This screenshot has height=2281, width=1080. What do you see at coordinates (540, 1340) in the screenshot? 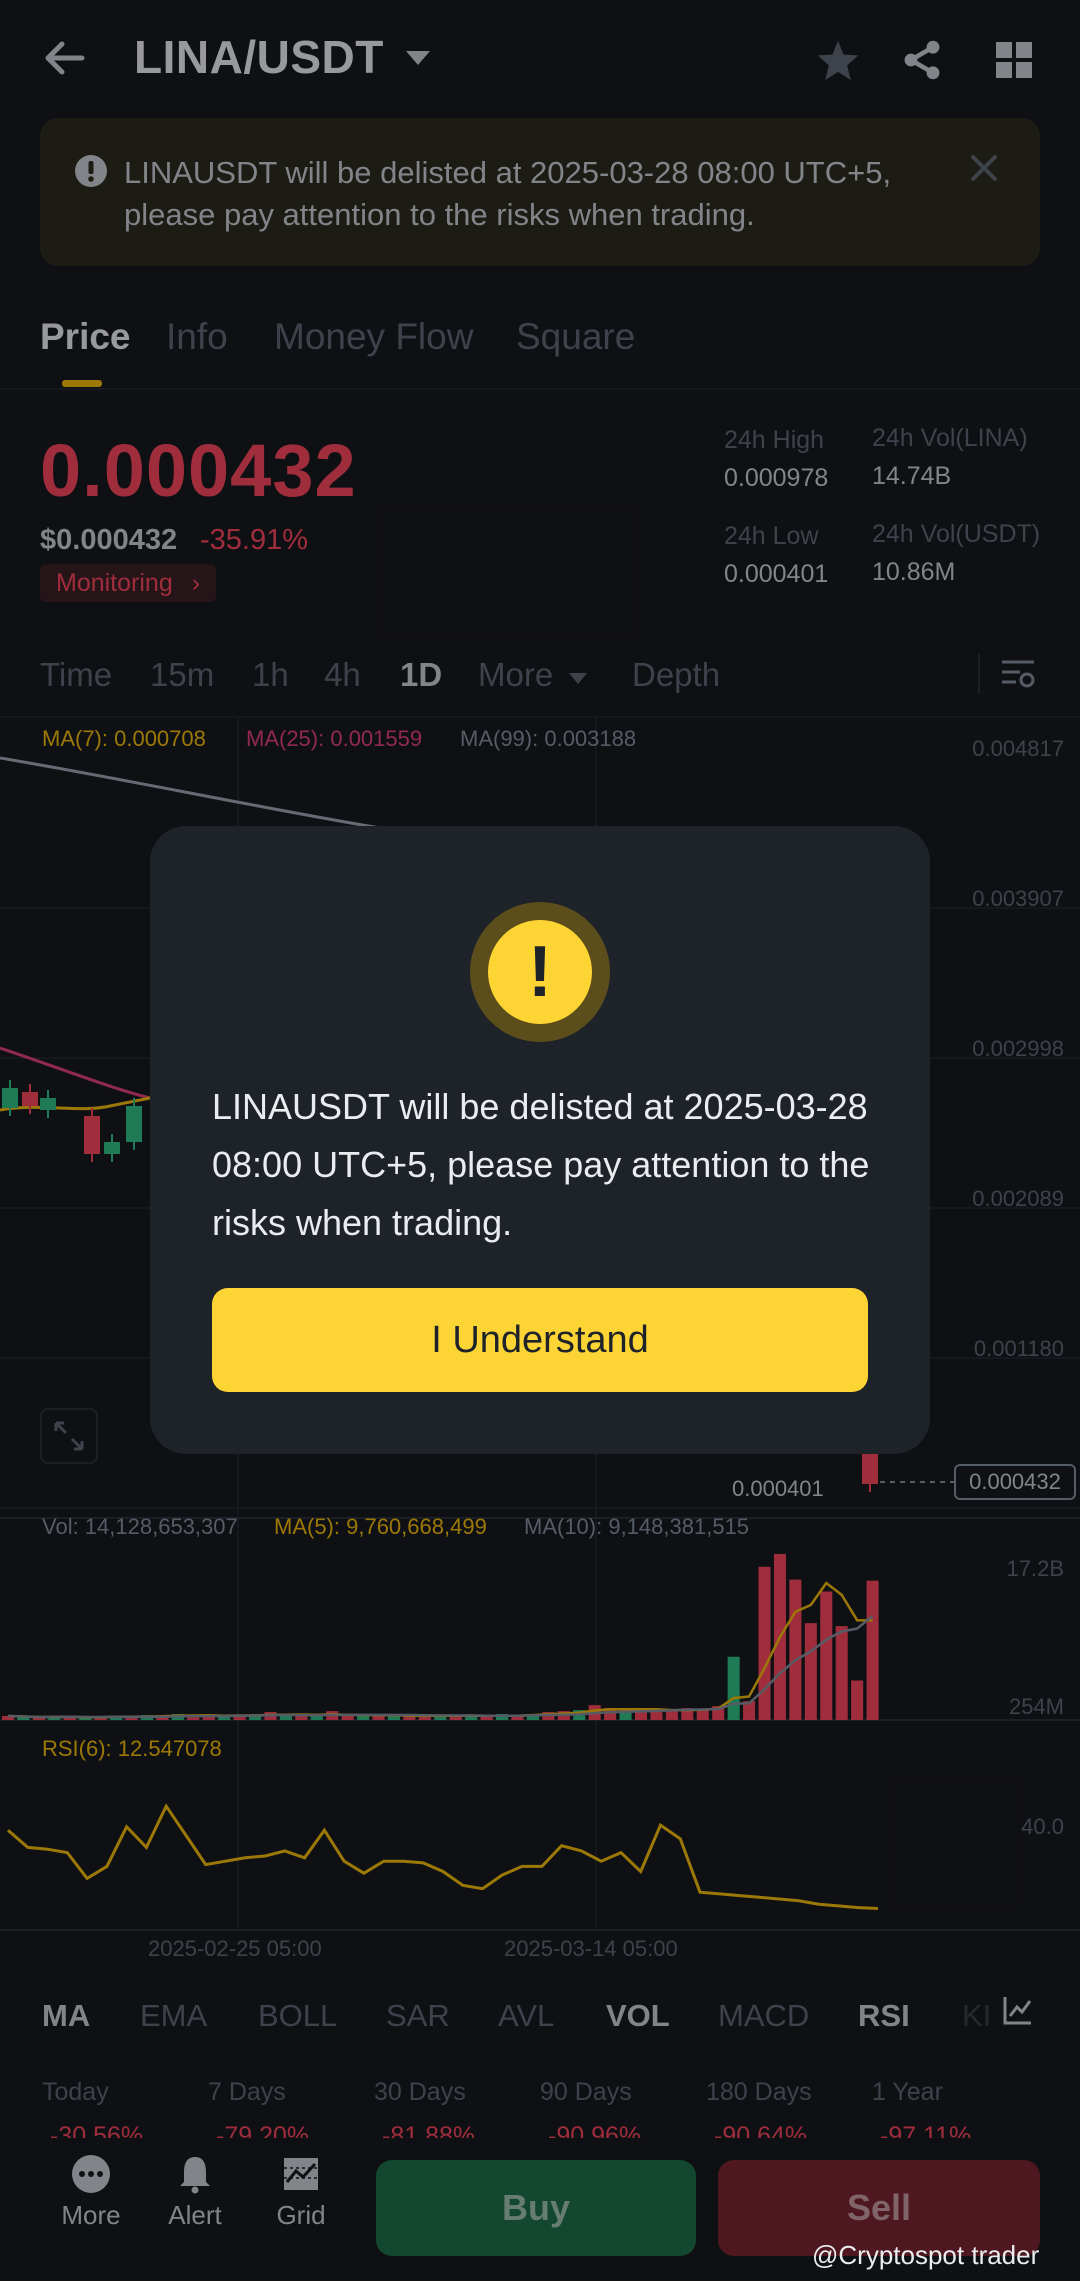
I see `understand-button: I Understand` at bounding box center [540, 1340].